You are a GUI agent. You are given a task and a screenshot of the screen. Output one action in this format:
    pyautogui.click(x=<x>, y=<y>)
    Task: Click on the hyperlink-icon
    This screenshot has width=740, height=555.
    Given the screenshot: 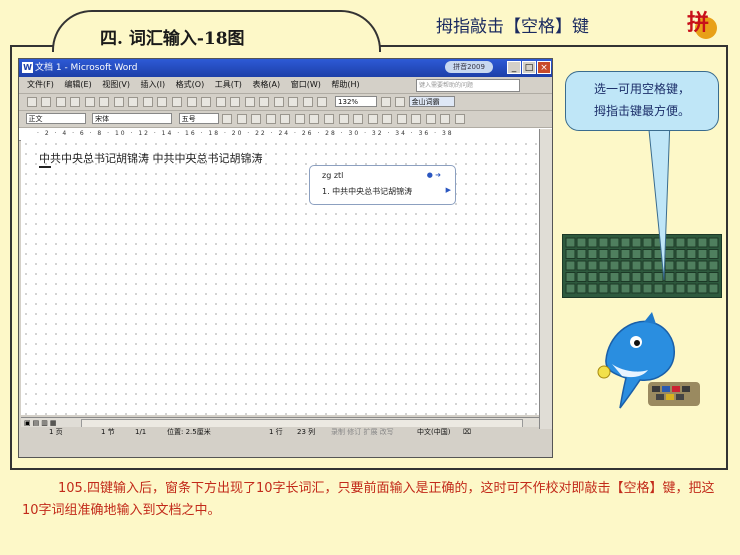 What is the action you would take?
    pyautogui.click(x=220, y=102)
    